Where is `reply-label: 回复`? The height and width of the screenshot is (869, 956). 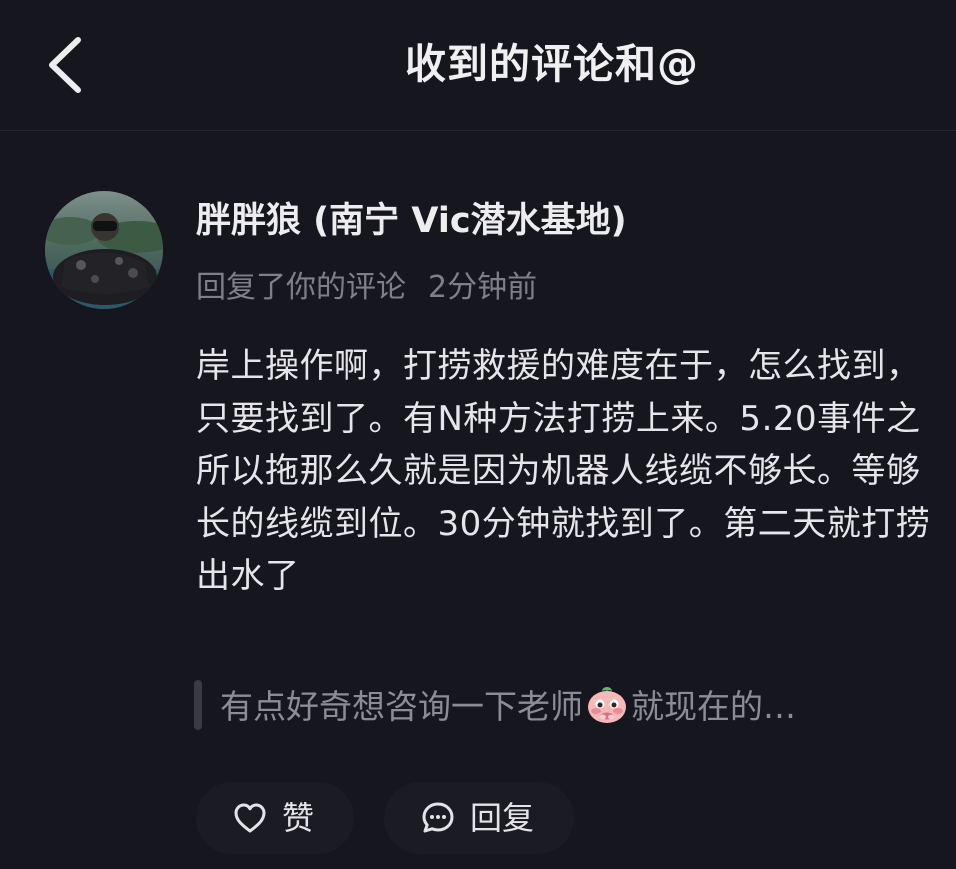 reply-label: 回复 is located at coordinates (502, 818).